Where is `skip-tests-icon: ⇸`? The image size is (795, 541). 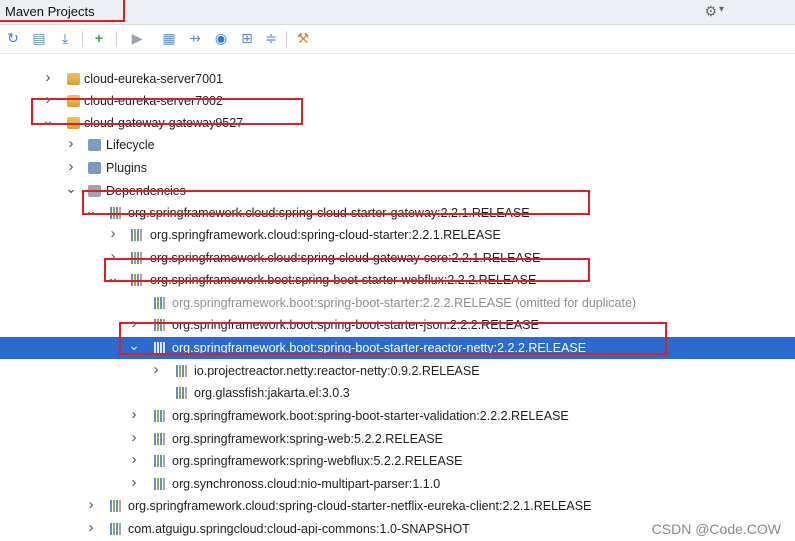 skip-tests-icon: ⇸ is located at coordinates (195, 38).